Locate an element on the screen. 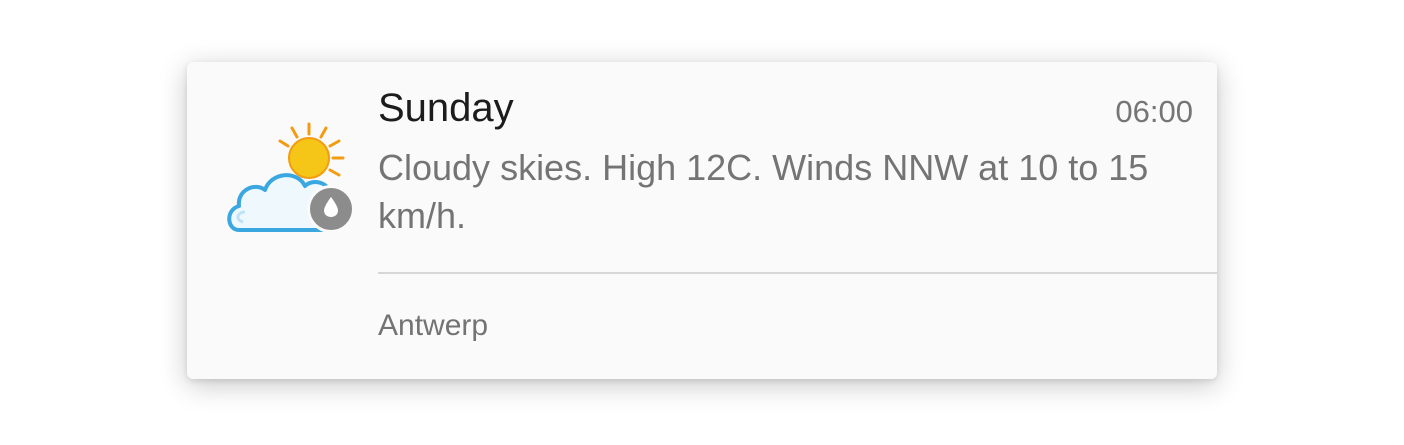  location-label: Antwerp is located at coordinates (433, 325).